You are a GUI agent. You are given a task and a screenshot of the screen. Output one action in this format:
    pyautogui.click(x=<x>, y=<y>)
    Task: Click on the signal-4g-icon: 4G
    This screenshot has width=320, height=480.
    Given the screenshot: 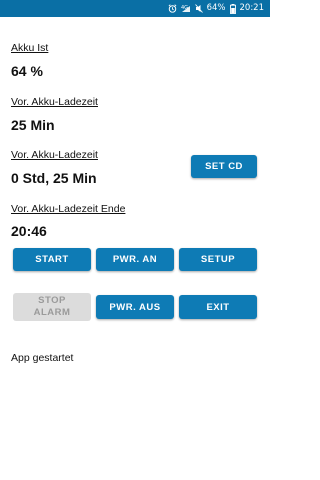 What is the action you would take?
    pyautogui.click(x=186, y=8)
    